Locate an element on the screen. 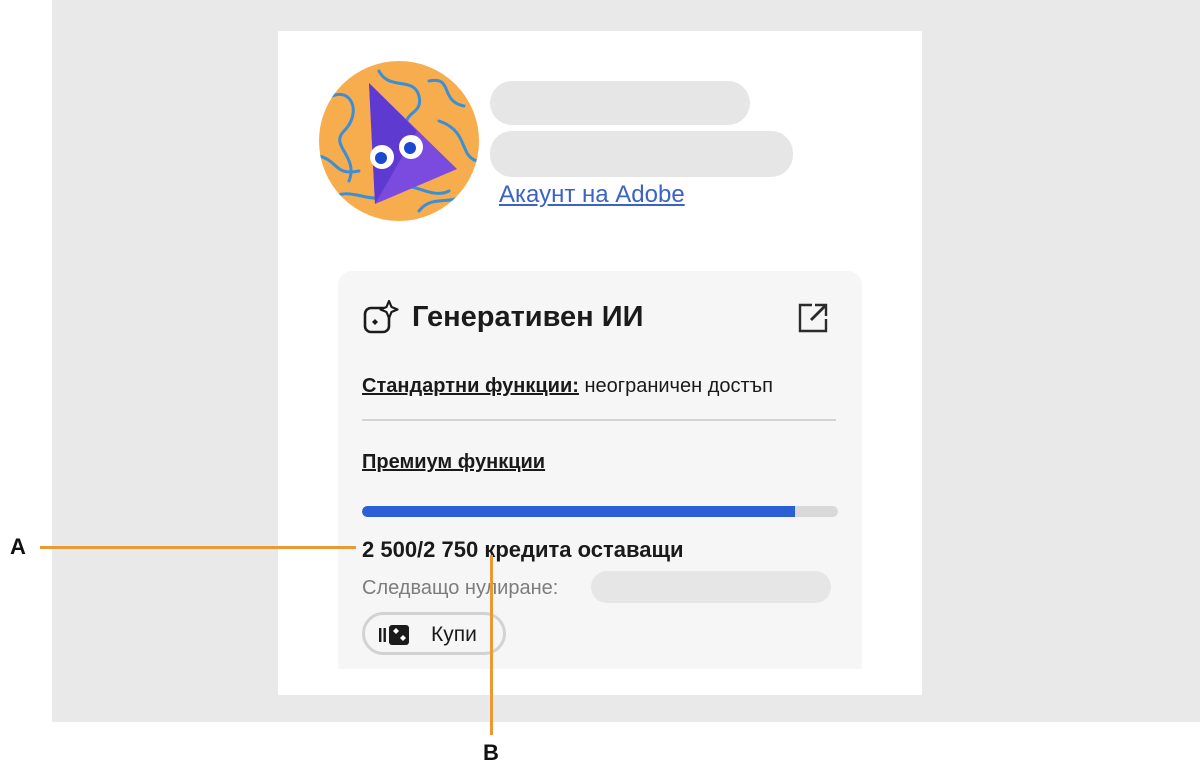  name-placeholder is located at coordinates (620, 103).